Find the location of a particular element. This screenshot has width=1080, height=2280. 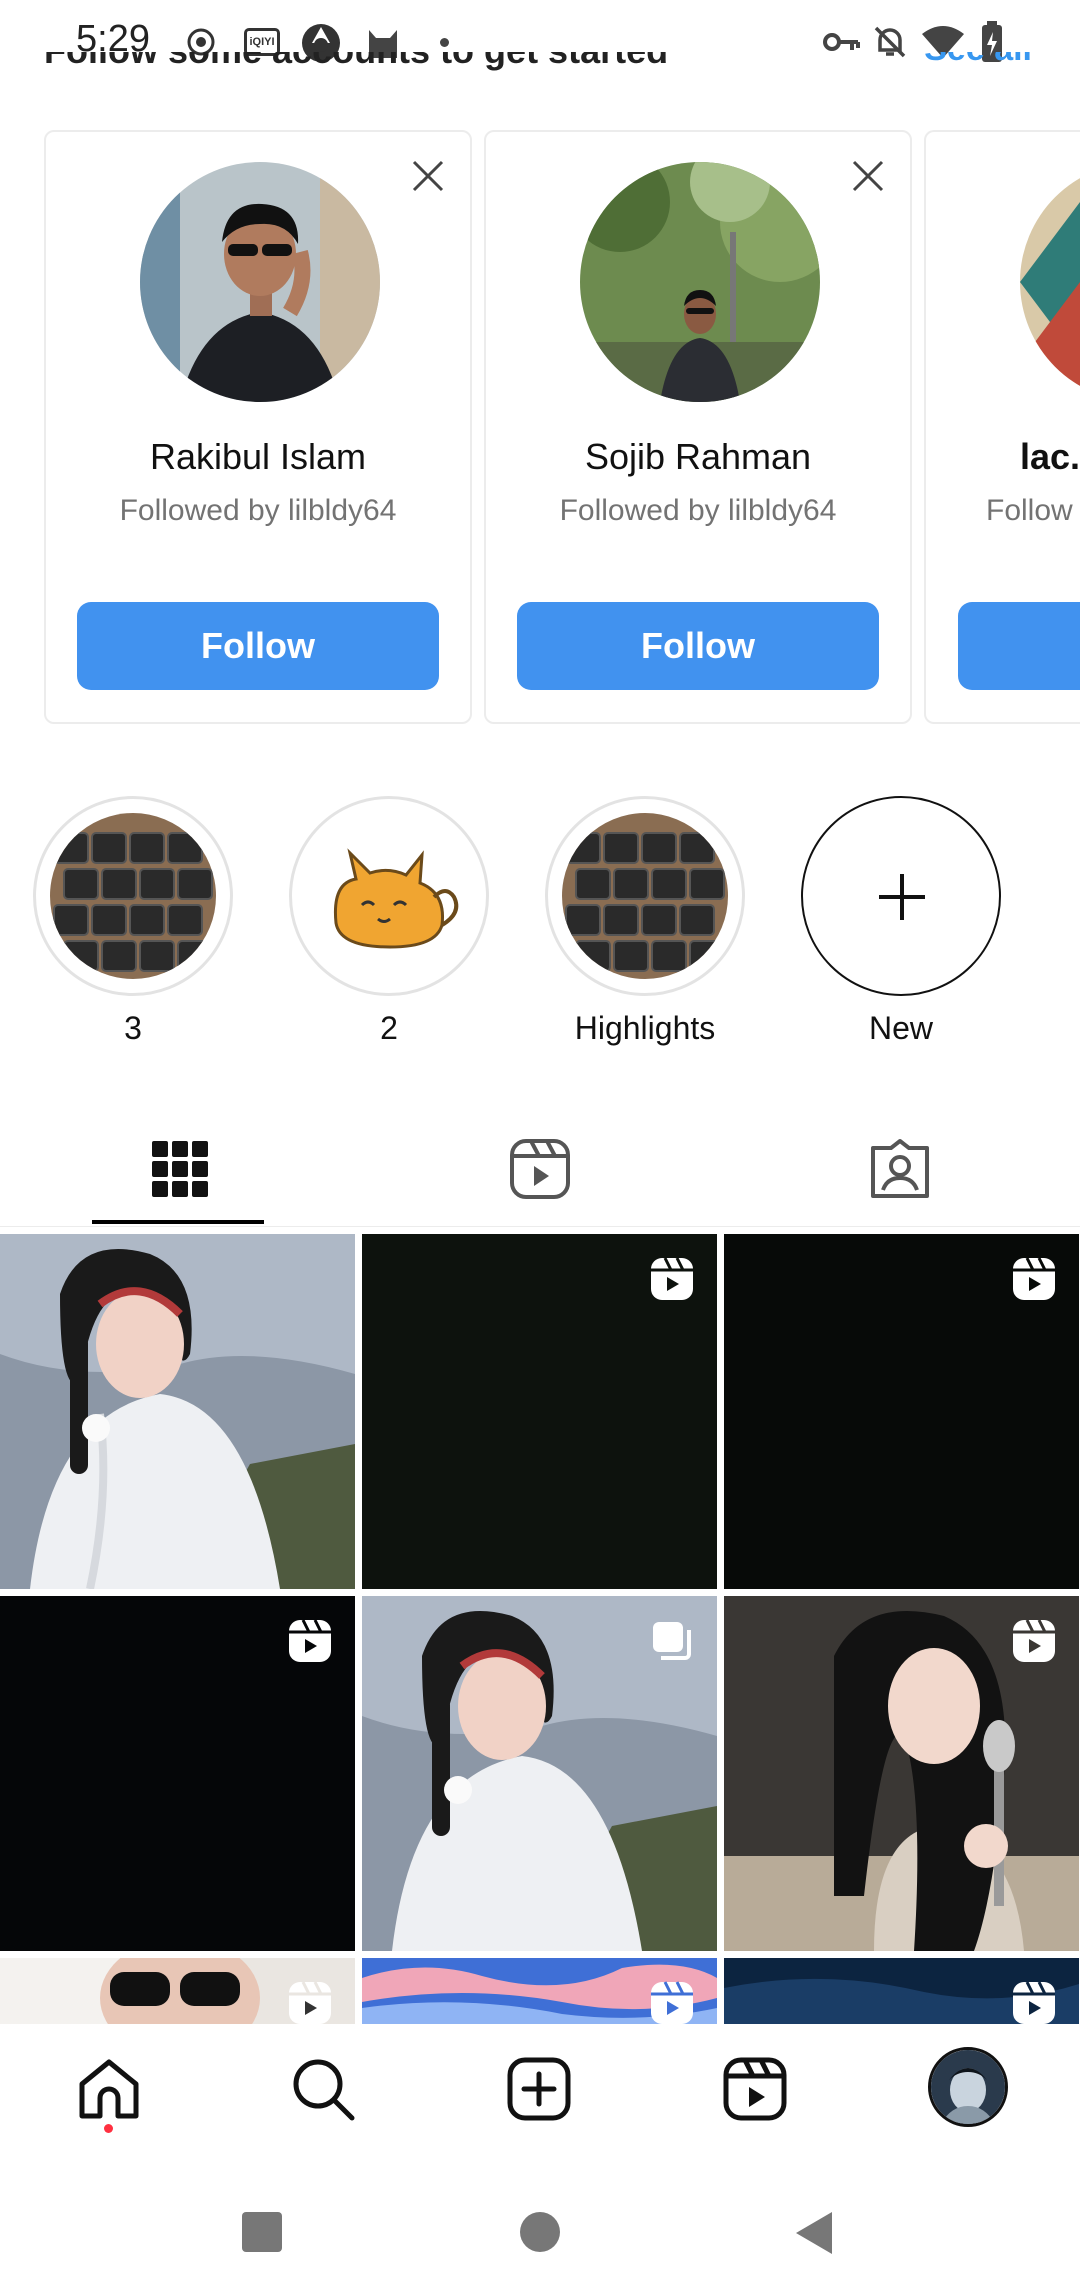

plus-icon is located at coordinates (902, 897).